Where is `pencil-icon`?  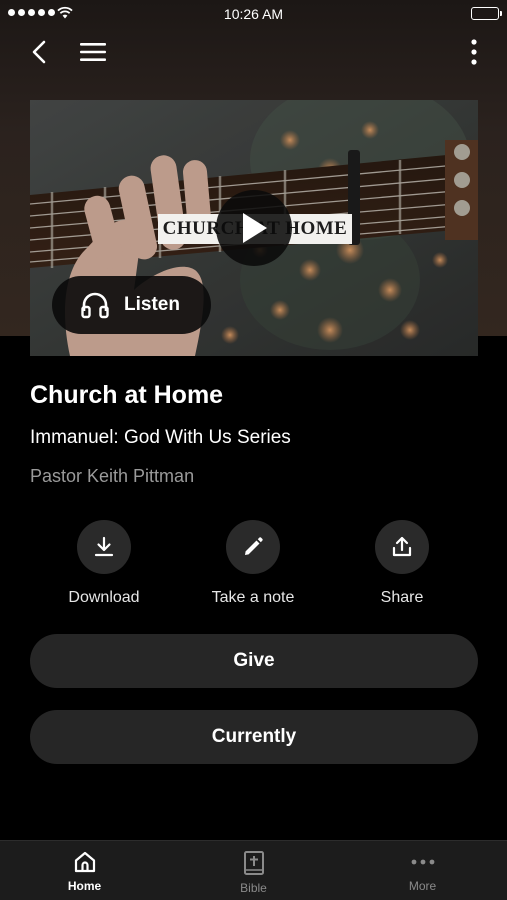 pencil-icon is located at coordinates (254, 546).